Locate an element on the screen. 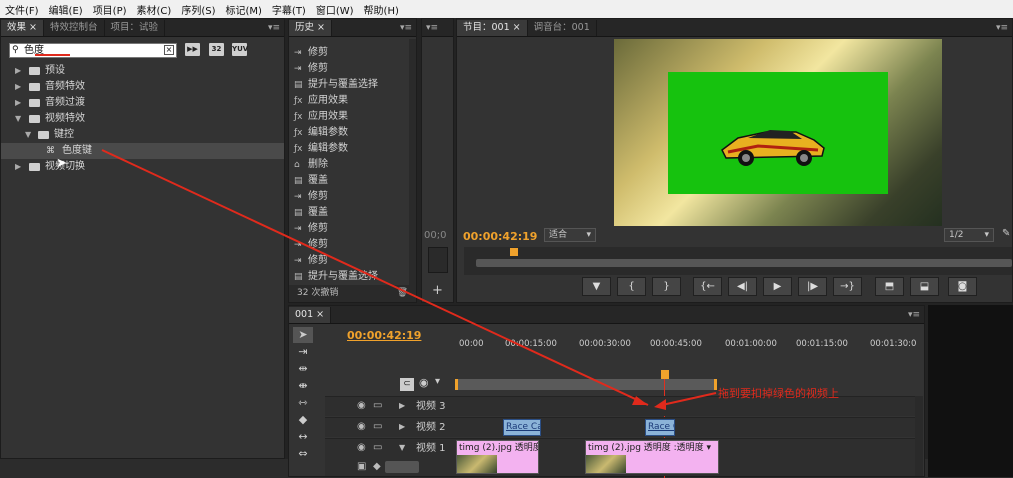 This screenshot has height=478, width=1013. keyframe-nav-button is located at coordinates (402, 467).